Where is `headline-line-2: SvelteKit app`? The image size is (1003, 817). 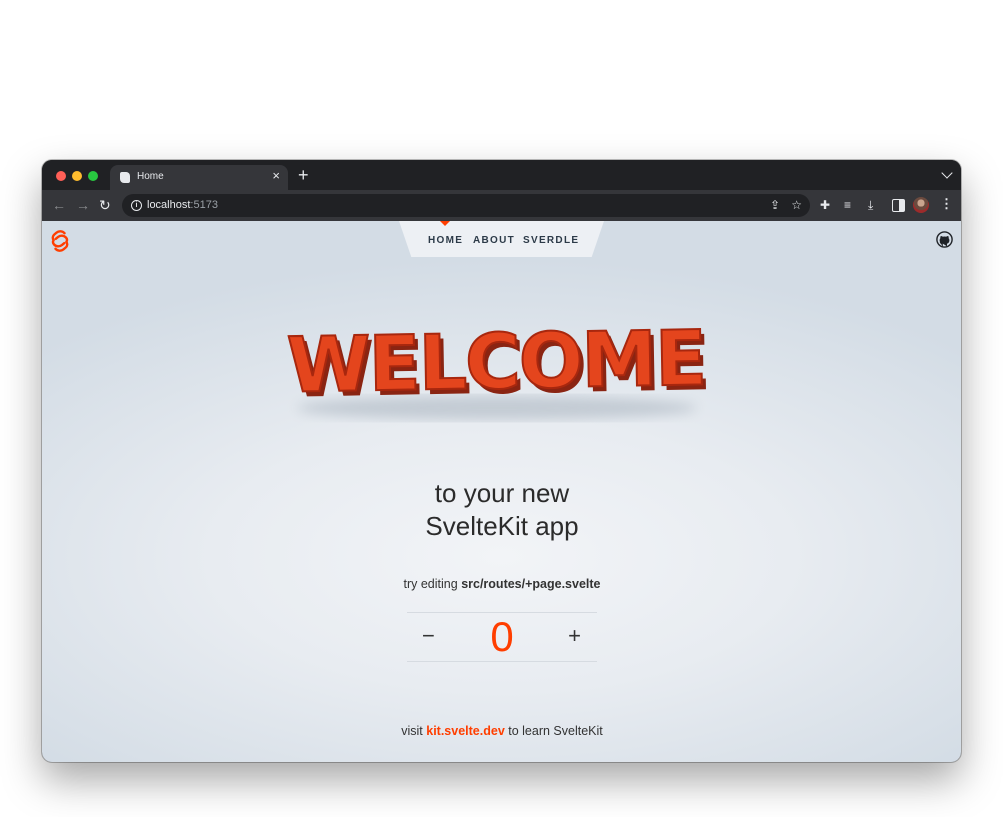 headline-line-2: SvelteKit app is located at coordinates (502, 526).